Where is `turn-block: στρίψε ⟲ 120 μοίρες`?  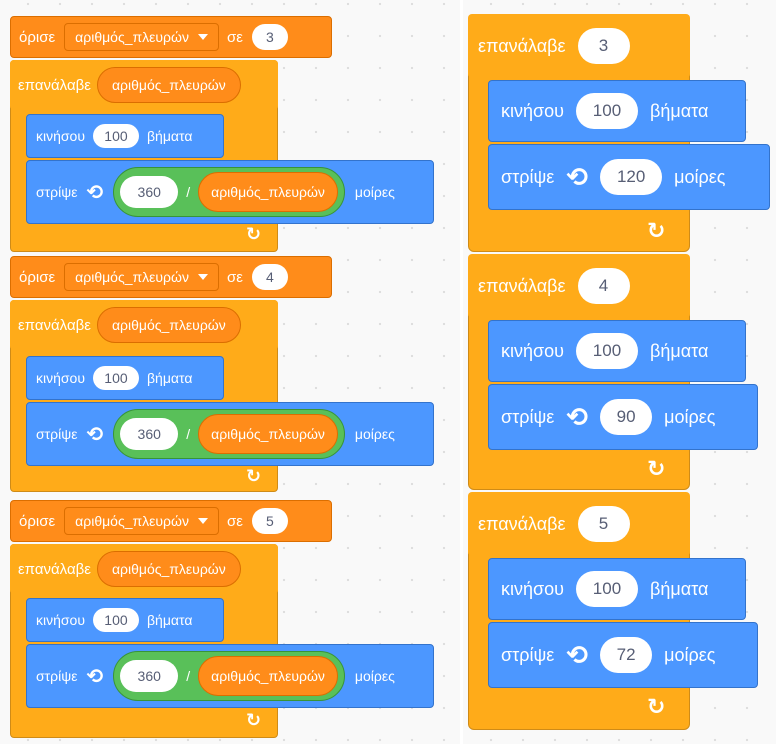 turn-block: στρίψε ⟲ 120 μοίρες is located at coordinates (629, 177).